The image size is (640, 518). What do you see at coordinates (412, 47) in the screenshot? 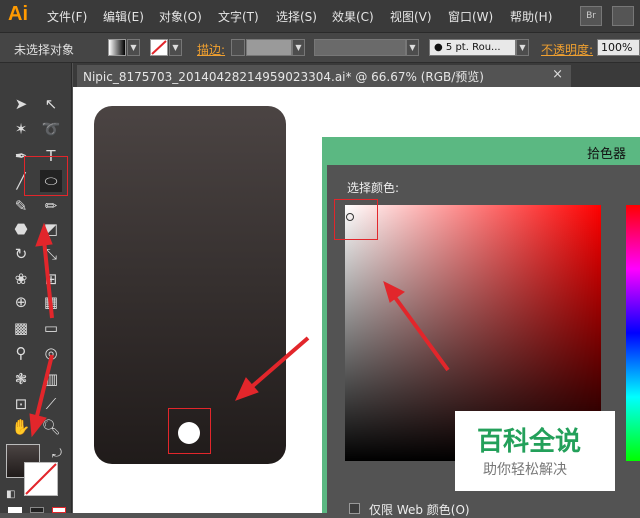
I see `variable-width-dropdown: ▼` at bounding box center [412, 47].